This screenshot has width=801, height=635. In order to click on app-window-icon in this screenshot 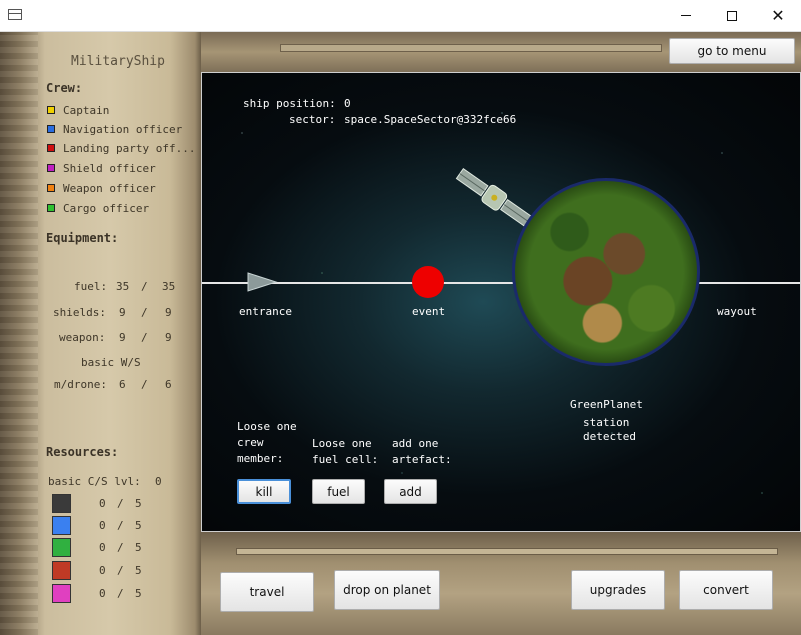, I will do `click(15, 14)`.